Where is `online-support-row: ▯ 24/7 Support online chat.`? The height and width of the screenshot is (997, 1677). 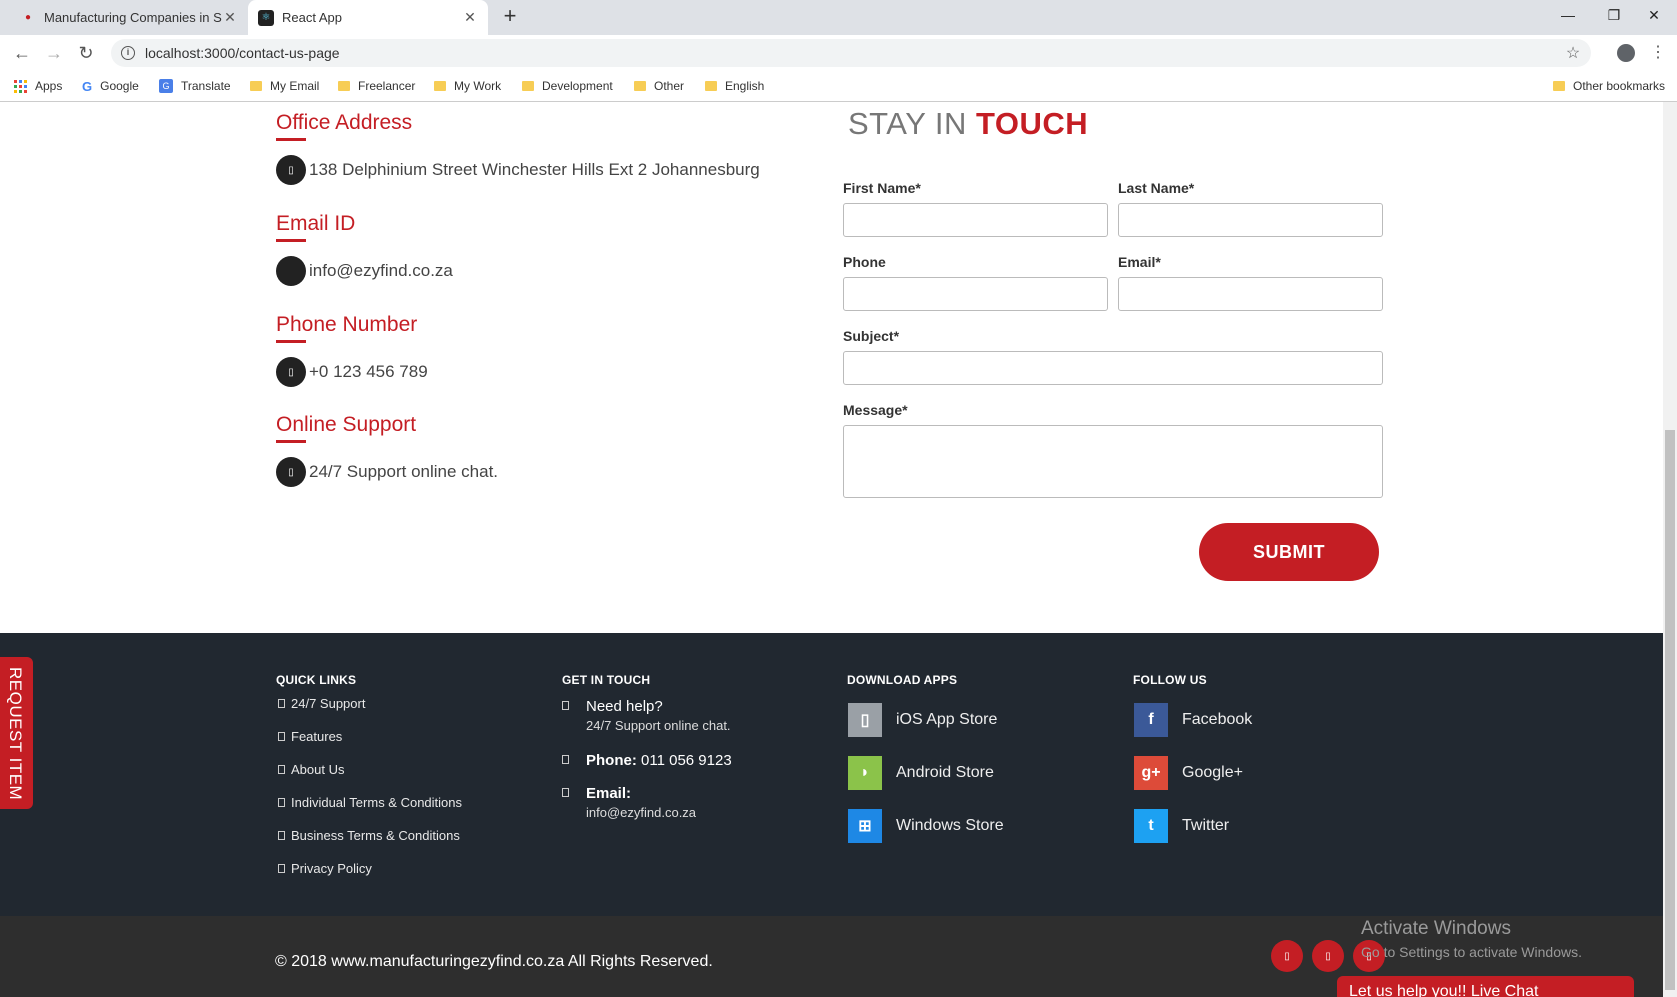 online-support-row: ▯ 24/7 Support online chat. is located at coordinates (387, 472).